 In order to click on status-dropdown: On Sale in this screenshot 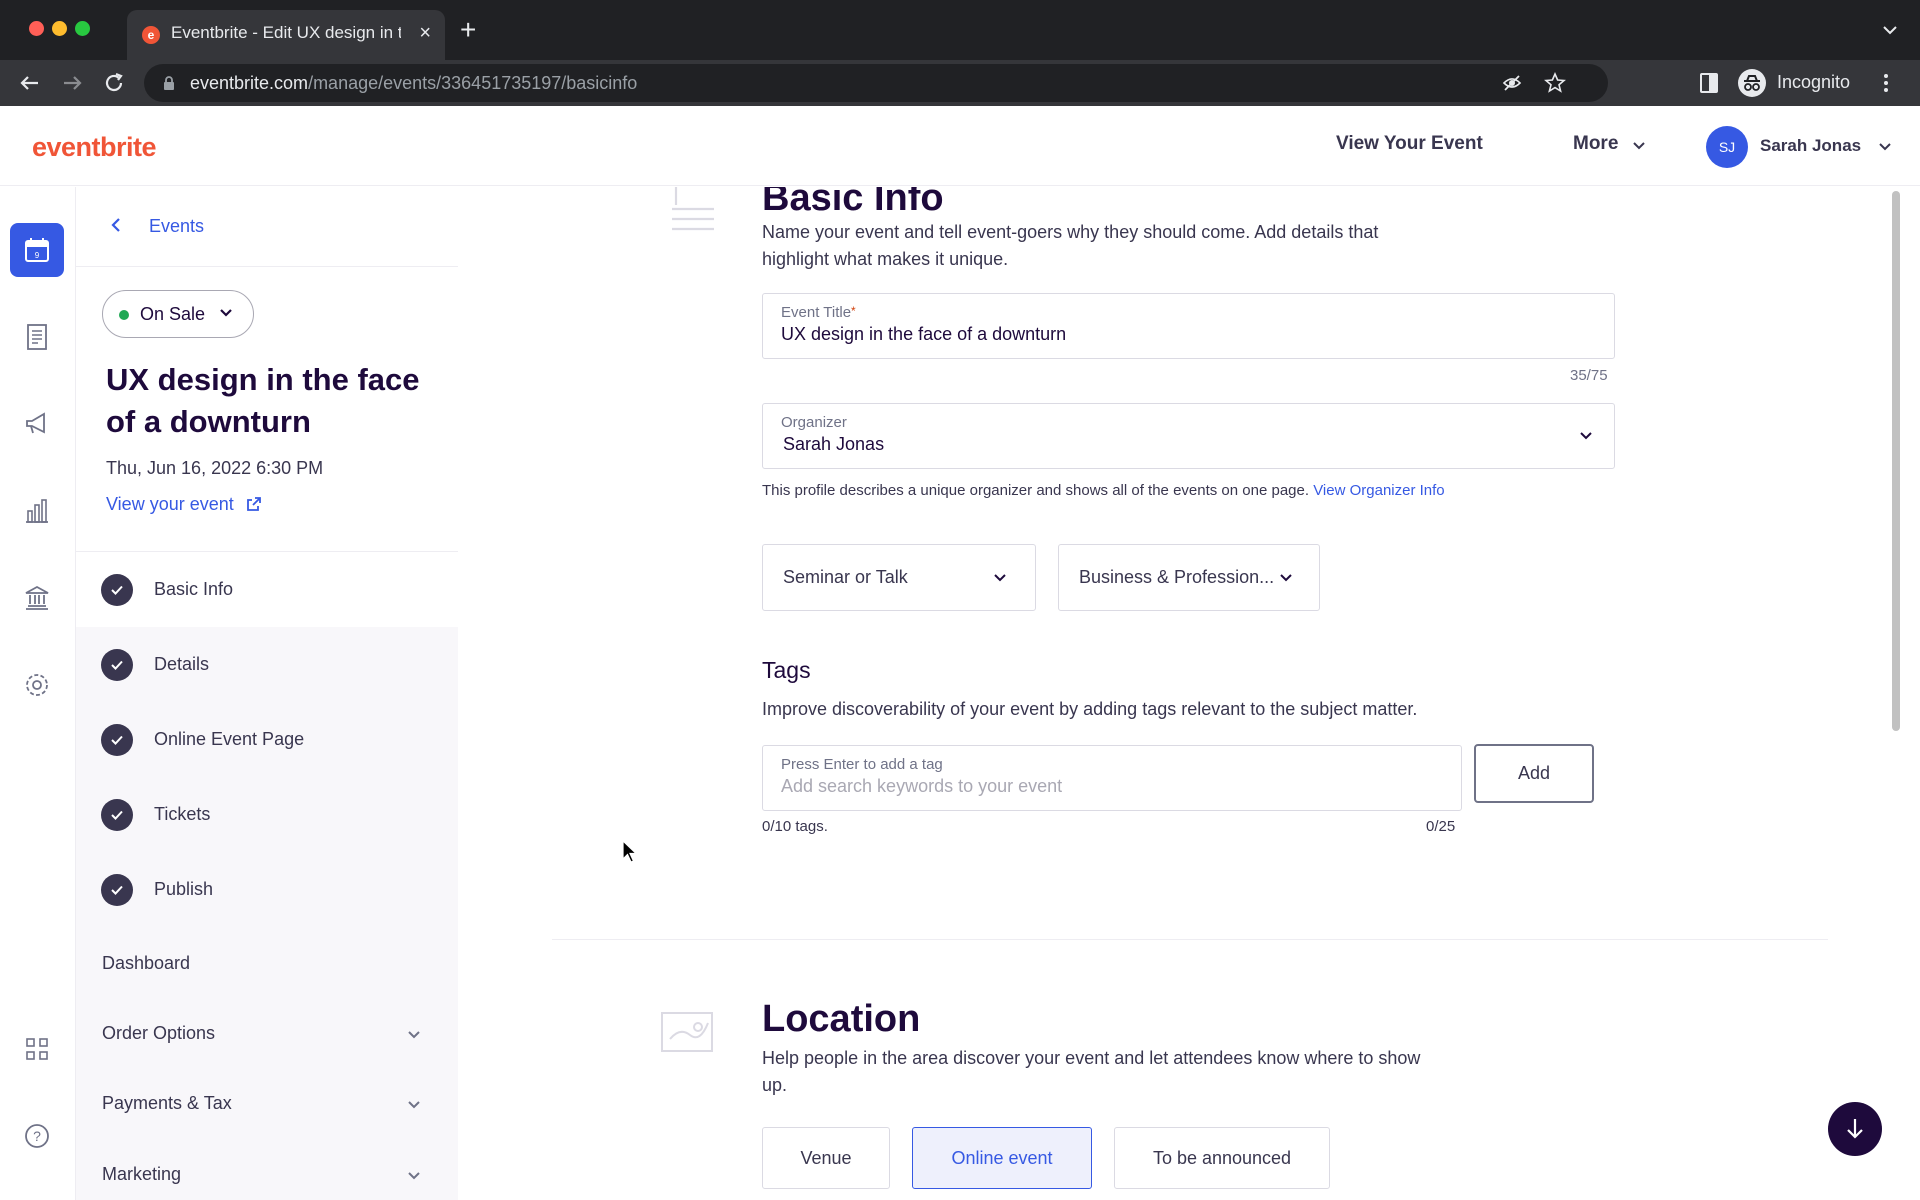, I will do `click(178, 314)`.